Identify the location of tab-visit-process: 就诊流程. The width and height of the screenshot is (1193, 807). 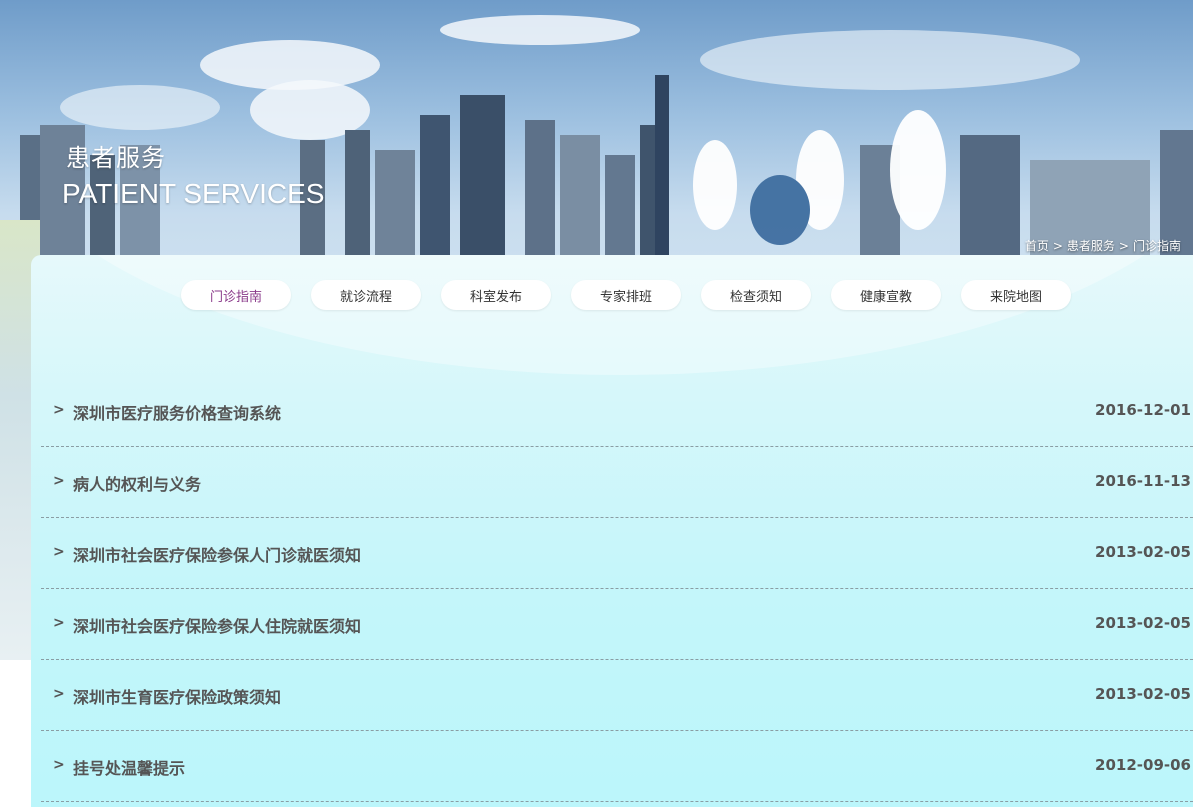
(366, 295).